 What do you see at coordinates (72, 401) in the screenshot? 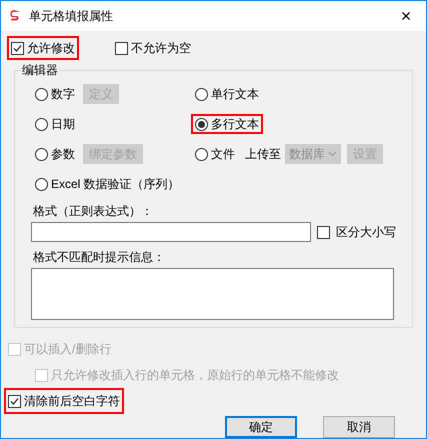
I see `checkbox-label: 清除前后空白字符` at bounding box center [72, 401].